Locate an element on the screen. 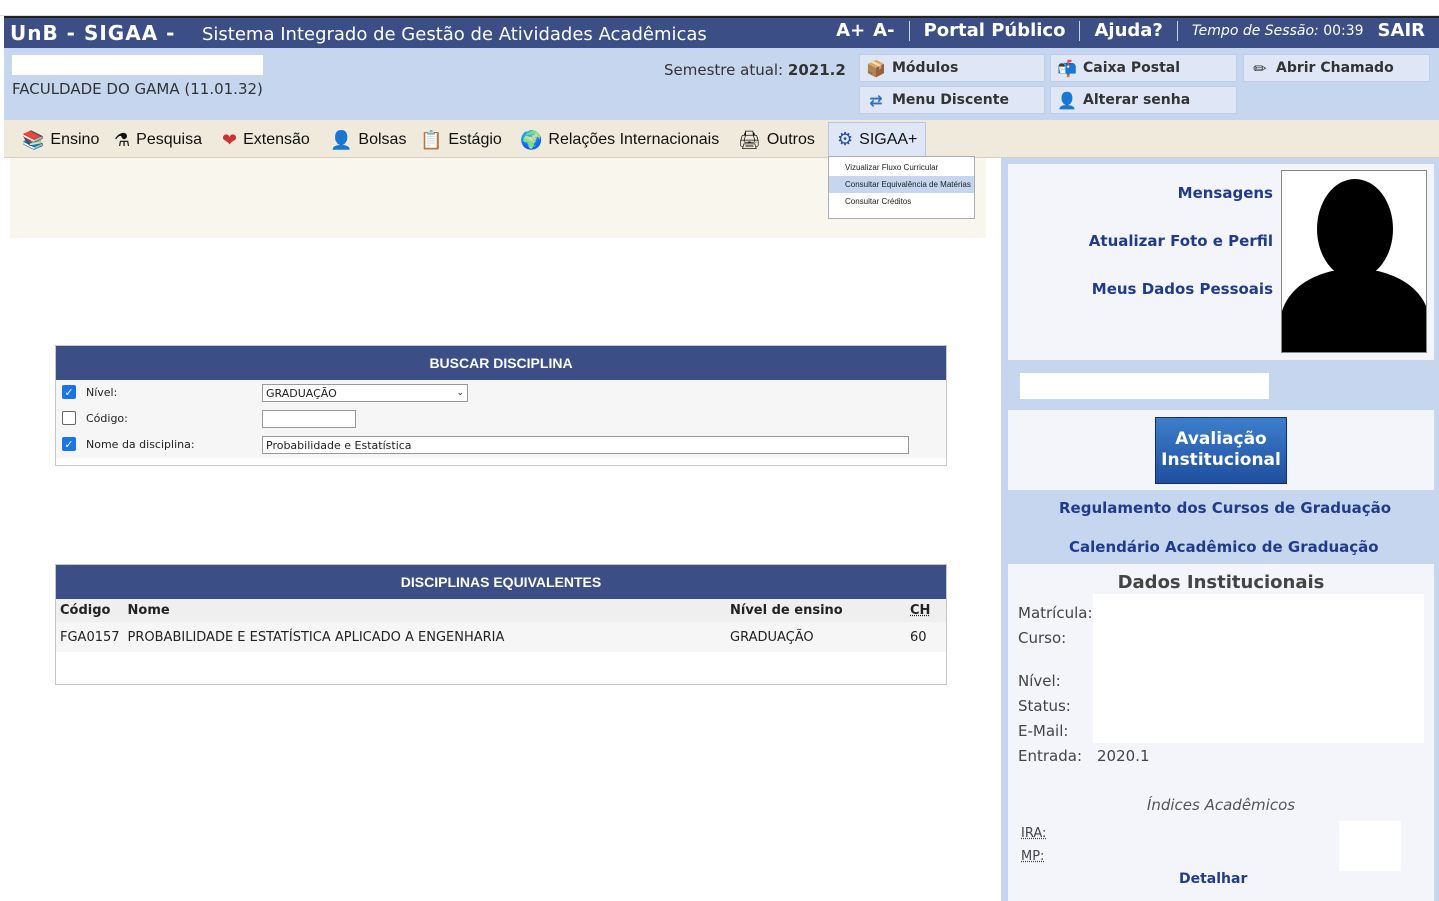  font-increase-button: A+ is located at coordinates (850, 30).